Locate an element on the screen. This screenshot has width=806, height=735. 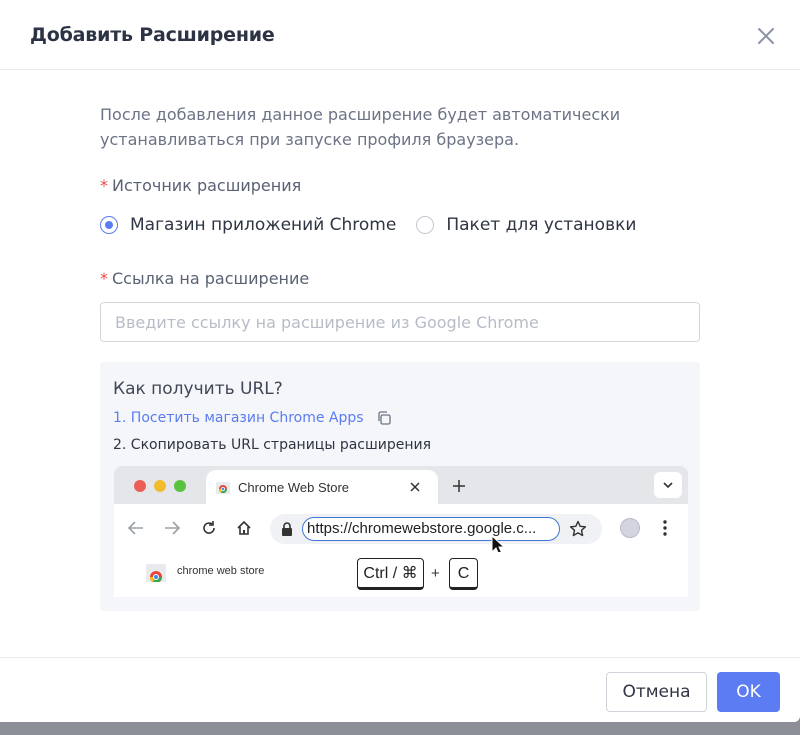
tab-search-button is located at coordinates (668, 485).